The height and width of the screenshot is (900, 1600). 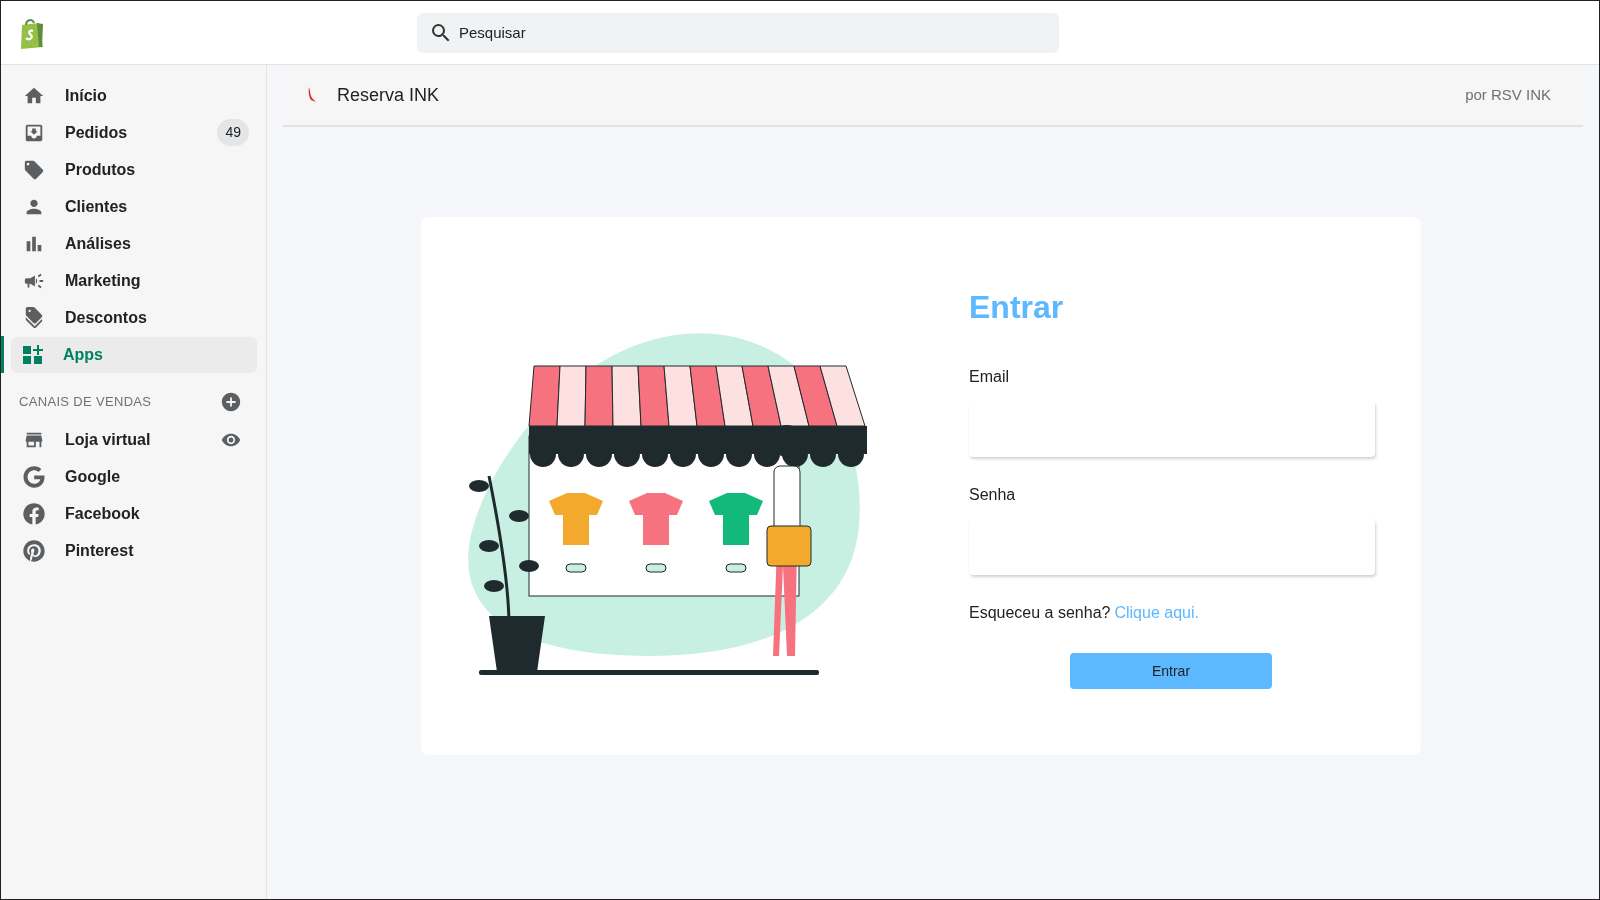 What do you see at coordinates (134, 513) in the screenshot?
I see `sidebar-item: Facebook` at bounding box center [134, 513].